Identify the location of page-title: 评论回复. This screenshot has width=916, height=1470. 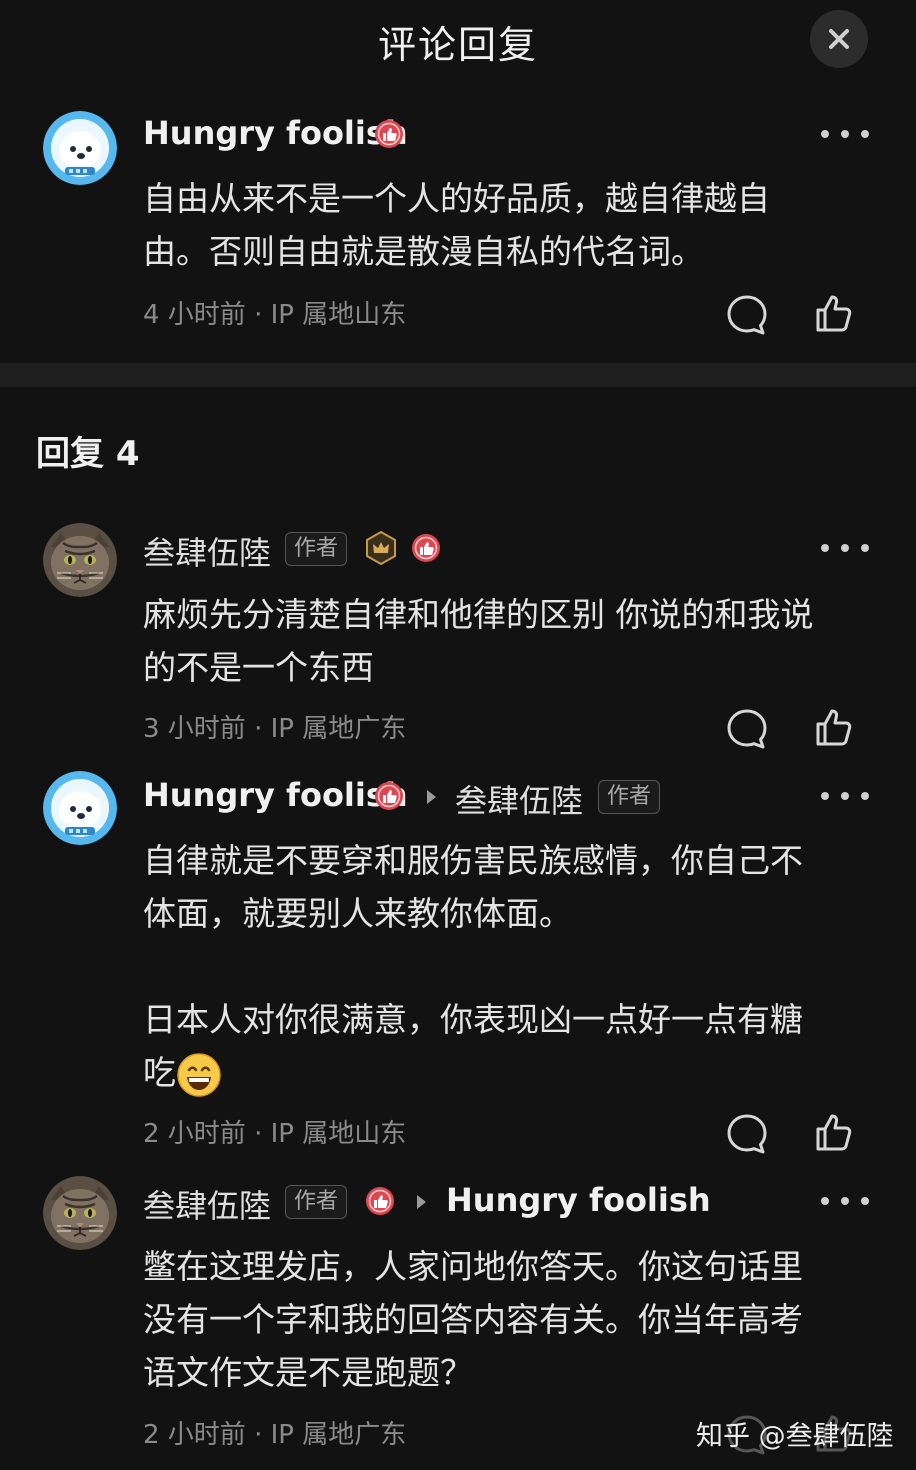
(457, 45).